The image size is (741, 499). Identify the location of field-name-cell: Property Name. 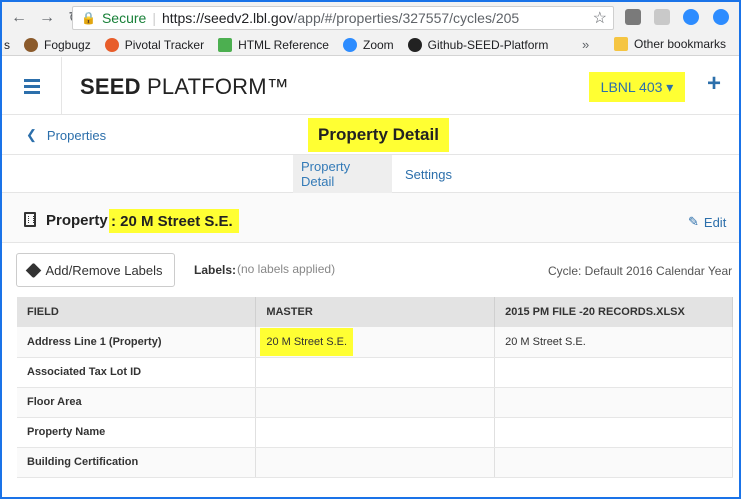
(137, 432).